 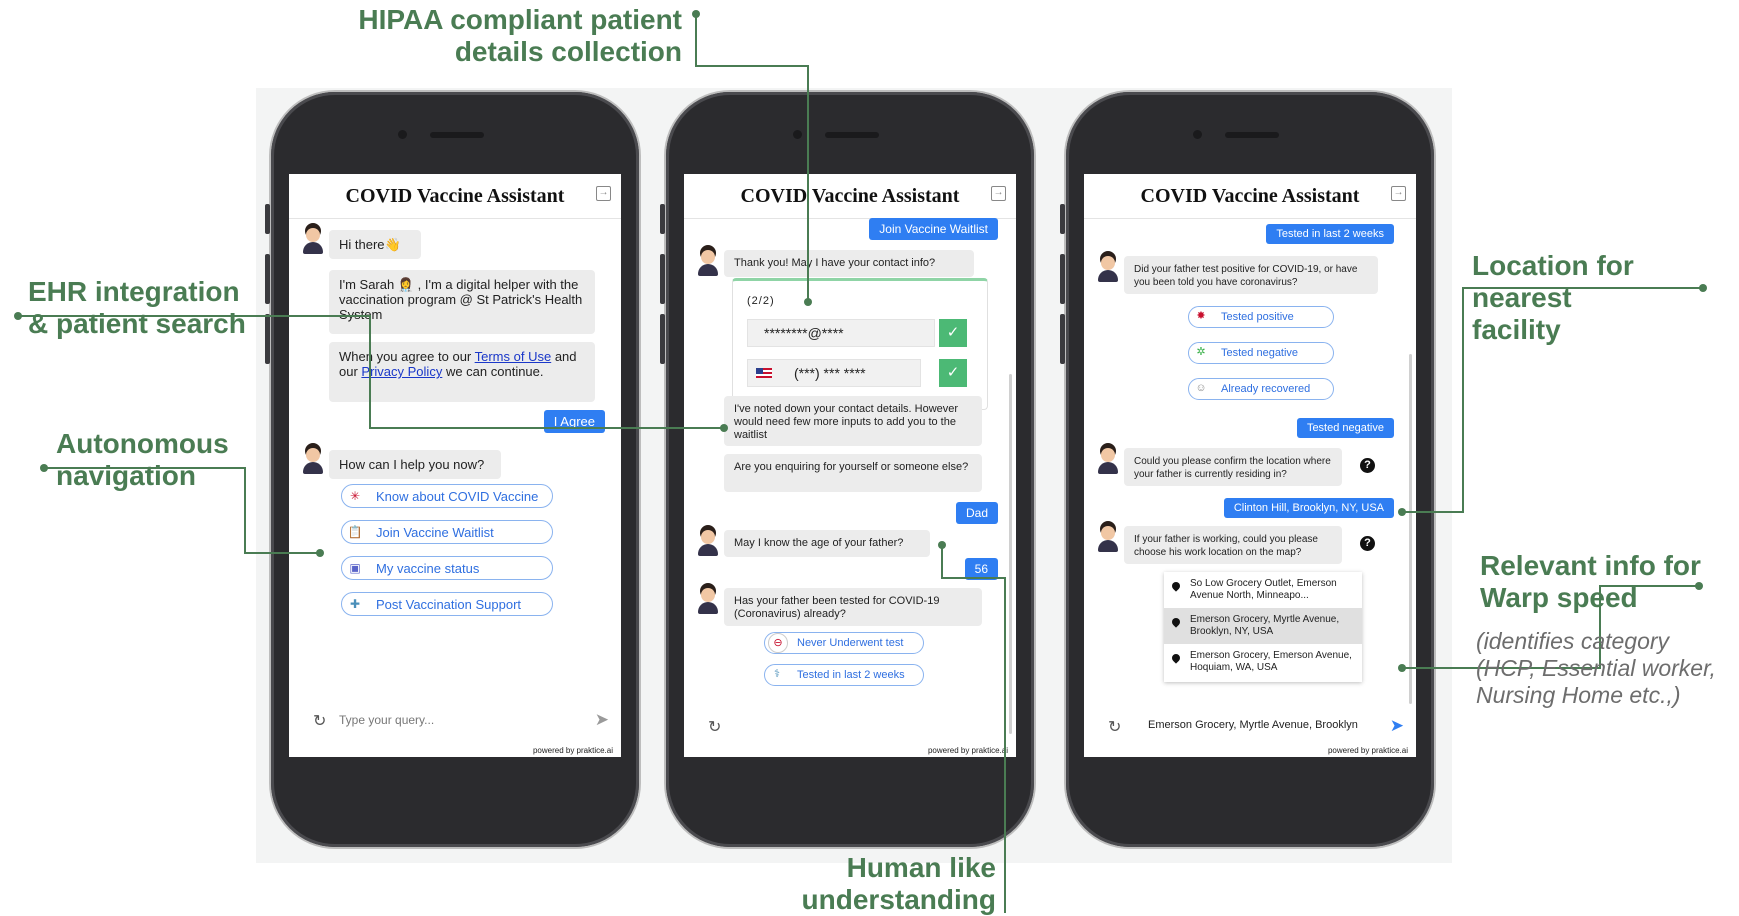 What do you see at coordinates (142, 459) in the screenshot?
I see `annotation-navigation: Autonomous navigation` at bounding box center [142, 459].